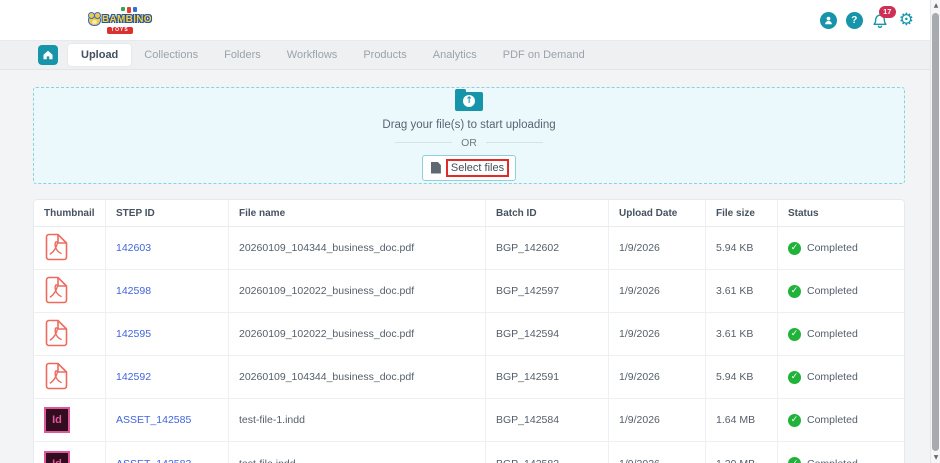 The width and height of the screenshot is (940, 463). What do you see at coordinates (133, 291) in the screenshot?
I see `step-id-link: 142598` at bounding box center [133, 291].